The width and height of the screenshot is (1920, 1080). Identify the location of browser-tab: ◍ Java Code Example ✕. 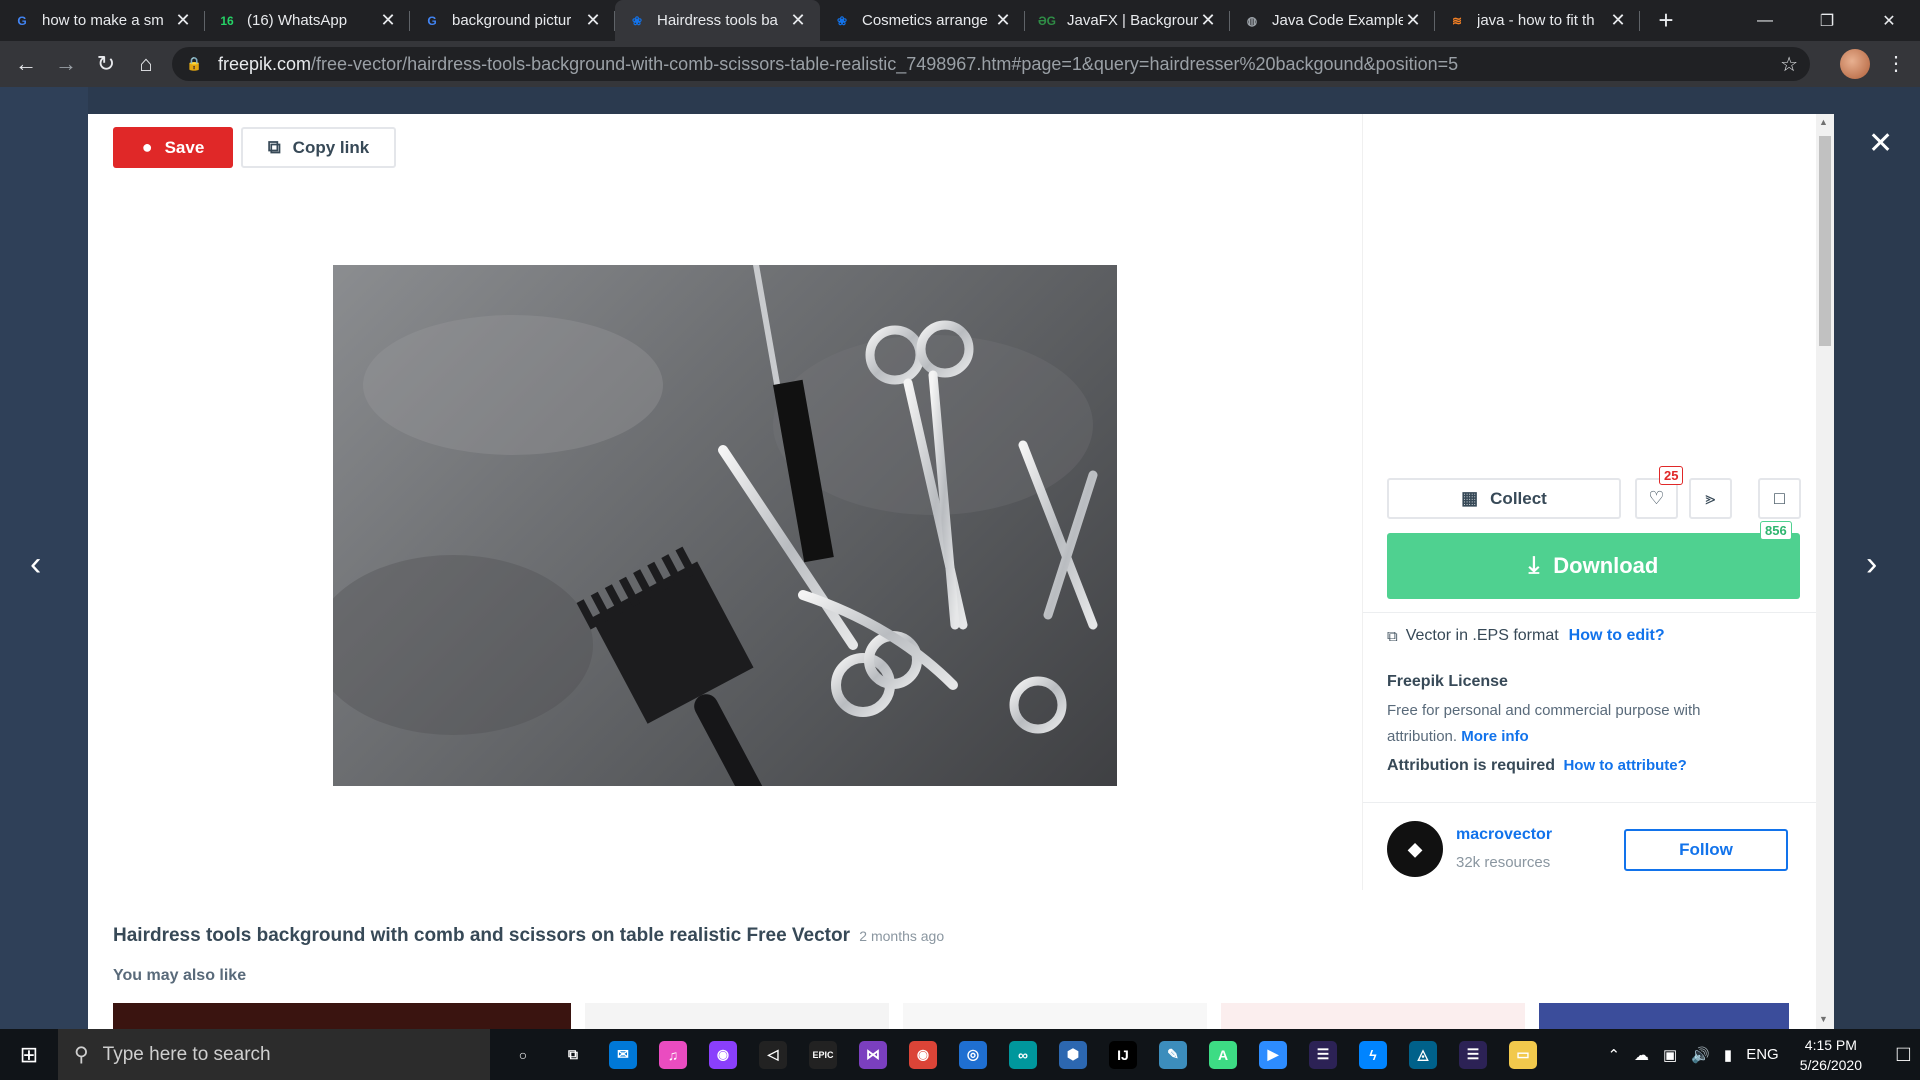
(1332, 20).